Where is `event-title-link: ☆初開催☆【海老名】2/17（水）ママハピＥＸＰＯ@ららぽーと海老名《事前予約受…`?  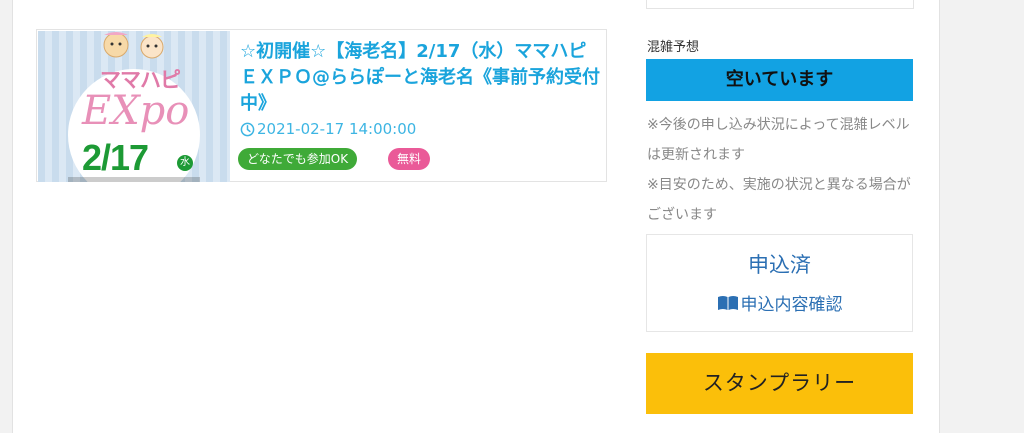 event-title-link: ☆初開催☆【海老名】2/17（水）ママハピＥＸＰＯ@ららぽーと海老名《事前予約受… is located at coordinates (420, 78).